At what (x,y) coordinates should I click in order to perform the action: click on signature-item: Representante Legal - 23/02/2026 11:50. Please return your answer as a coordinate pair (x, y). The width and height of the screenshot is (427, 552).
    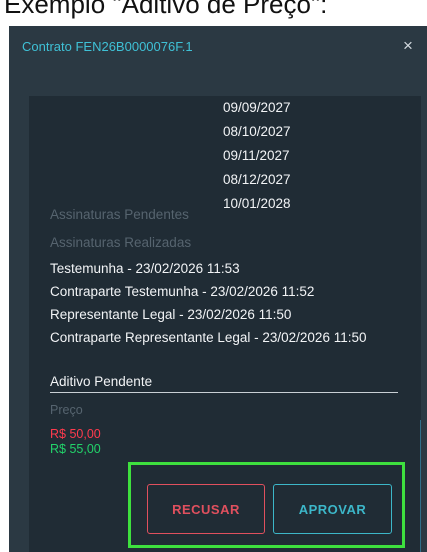
    Looking at the image, I should click on (171, 314).